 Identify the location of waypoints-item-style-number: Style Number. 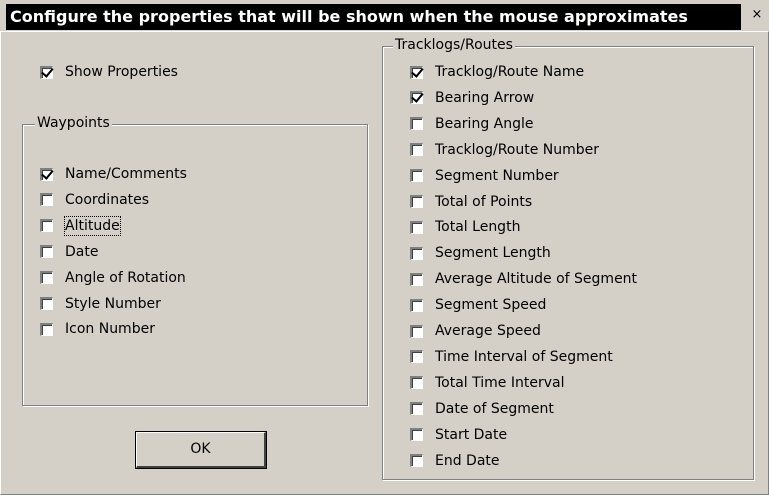
(100, 304).